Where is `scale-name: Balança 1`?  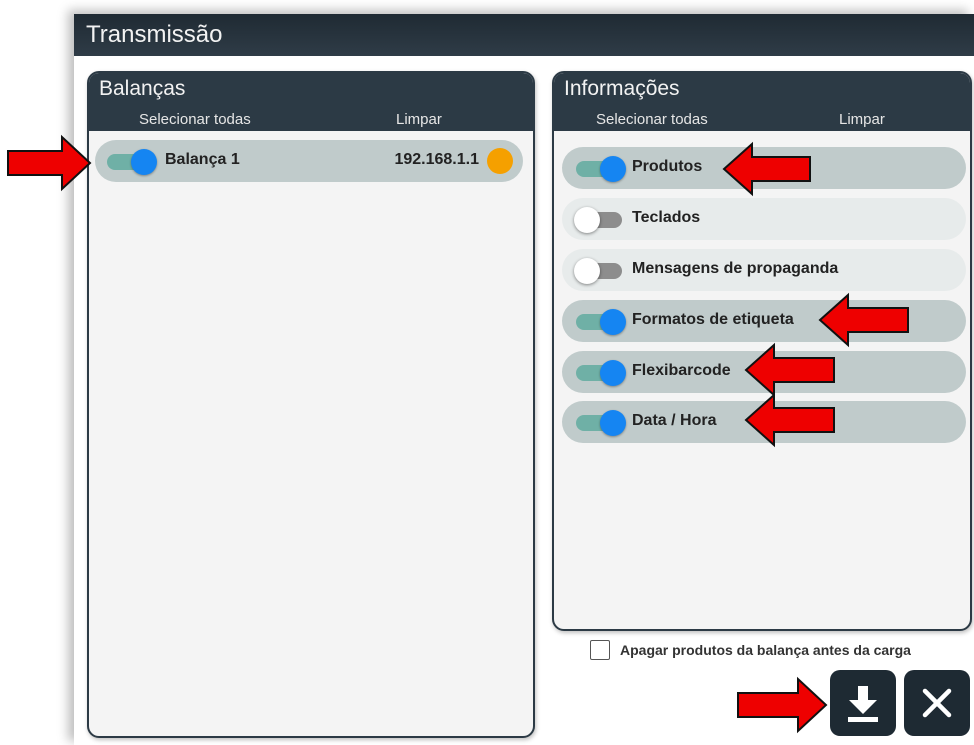 scale-name: Balança 1 is located at coordinates (202, 159).